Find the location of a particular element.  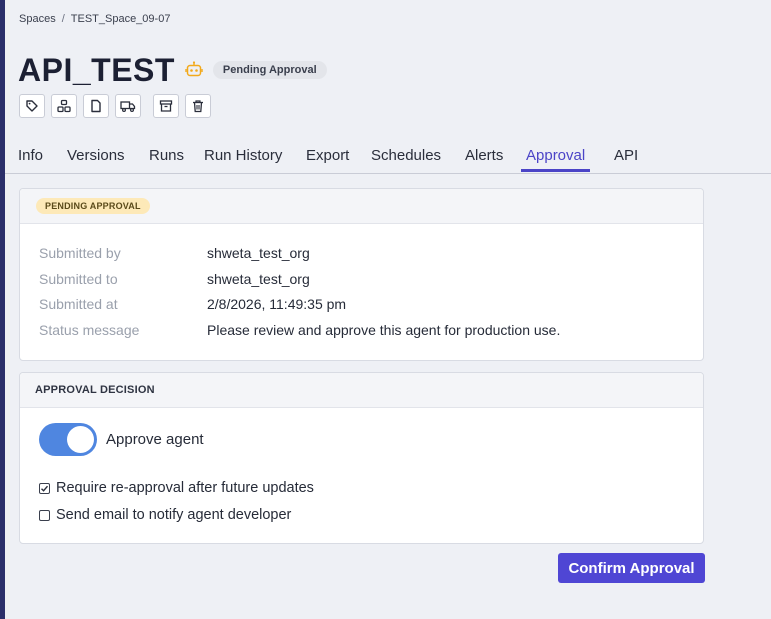

require-reapproval-row: Require re-approval after future updates is located at coordinates (176, 488).